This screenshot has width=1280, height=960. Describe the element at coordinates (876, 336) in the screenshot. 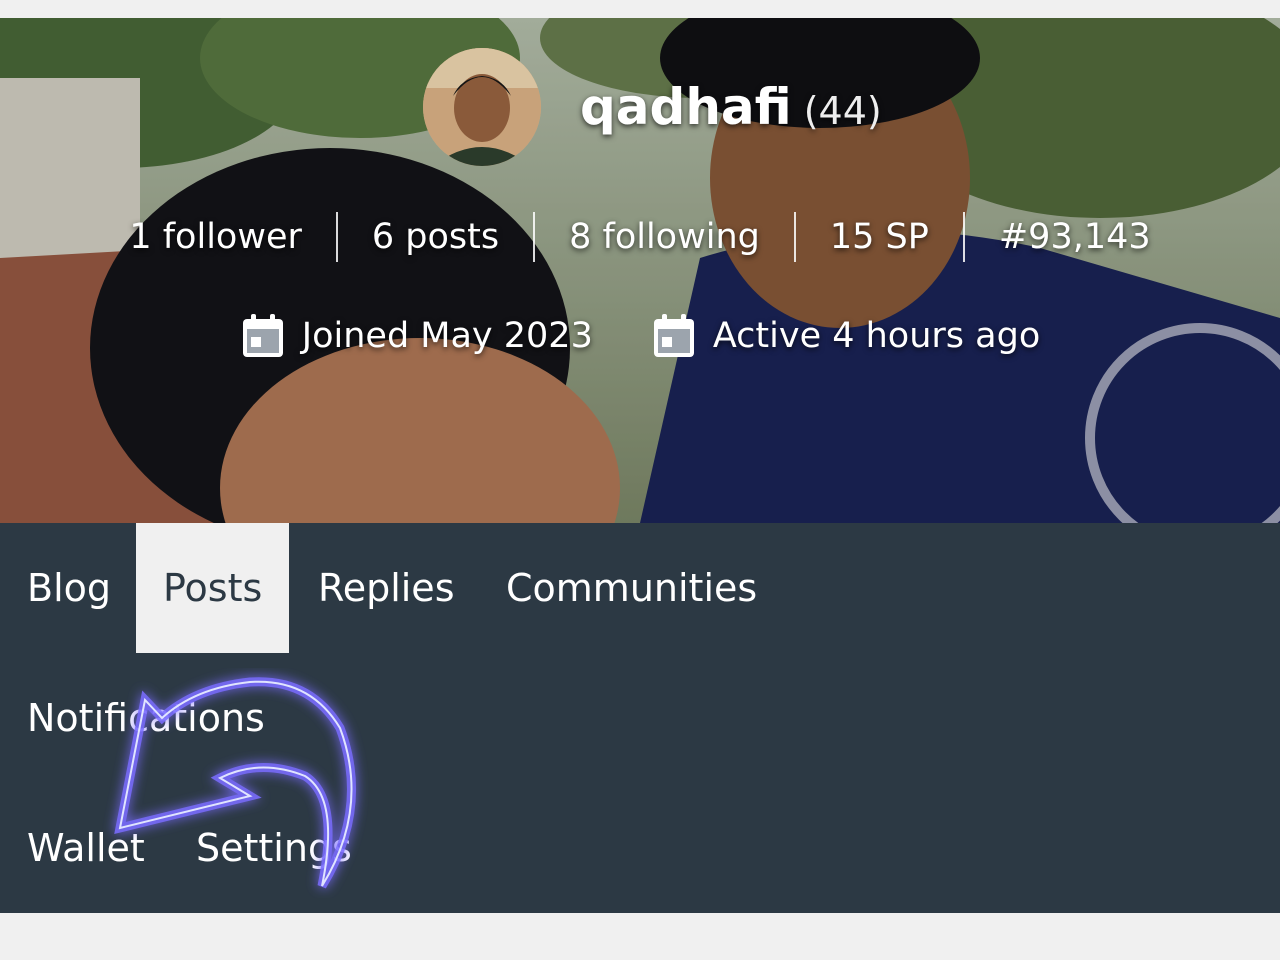

I see `active-label: Active 4 hours ago` at that location.